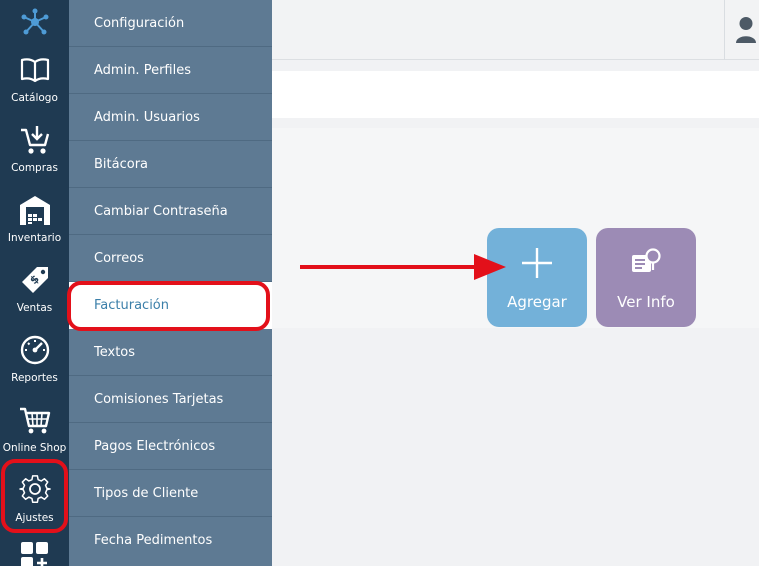 This screenshot has width=759, height=566. Describe the element at coordinates (537, 263) in the screenshot. I see `plus-icon` at that location.